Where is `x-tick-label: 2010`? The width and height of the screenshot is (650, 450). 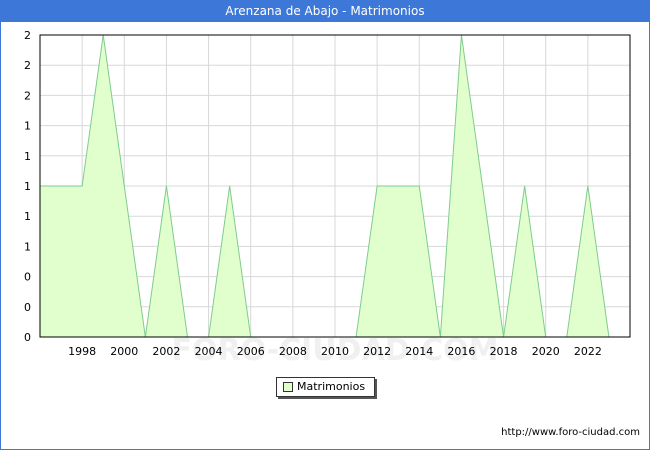 x-tick-label: 2010 is located at coordinates (335, 351).